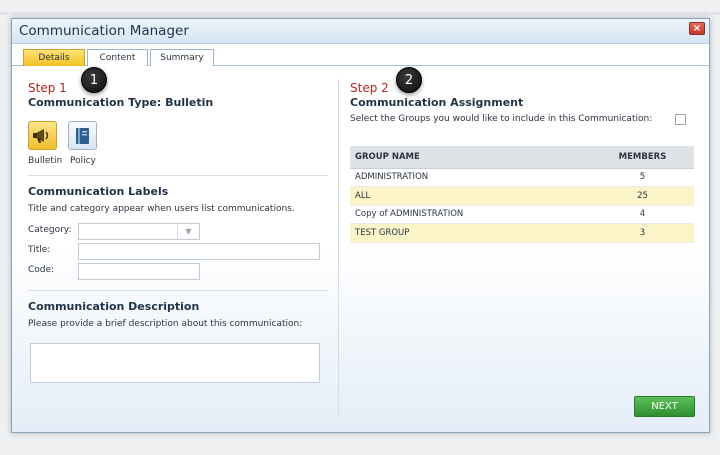 This screenshot has height=455, width=720. Describe the element at coordinates (360, 55) in the screenshot. I see `tab-bar: Details Content Summary` at that location.